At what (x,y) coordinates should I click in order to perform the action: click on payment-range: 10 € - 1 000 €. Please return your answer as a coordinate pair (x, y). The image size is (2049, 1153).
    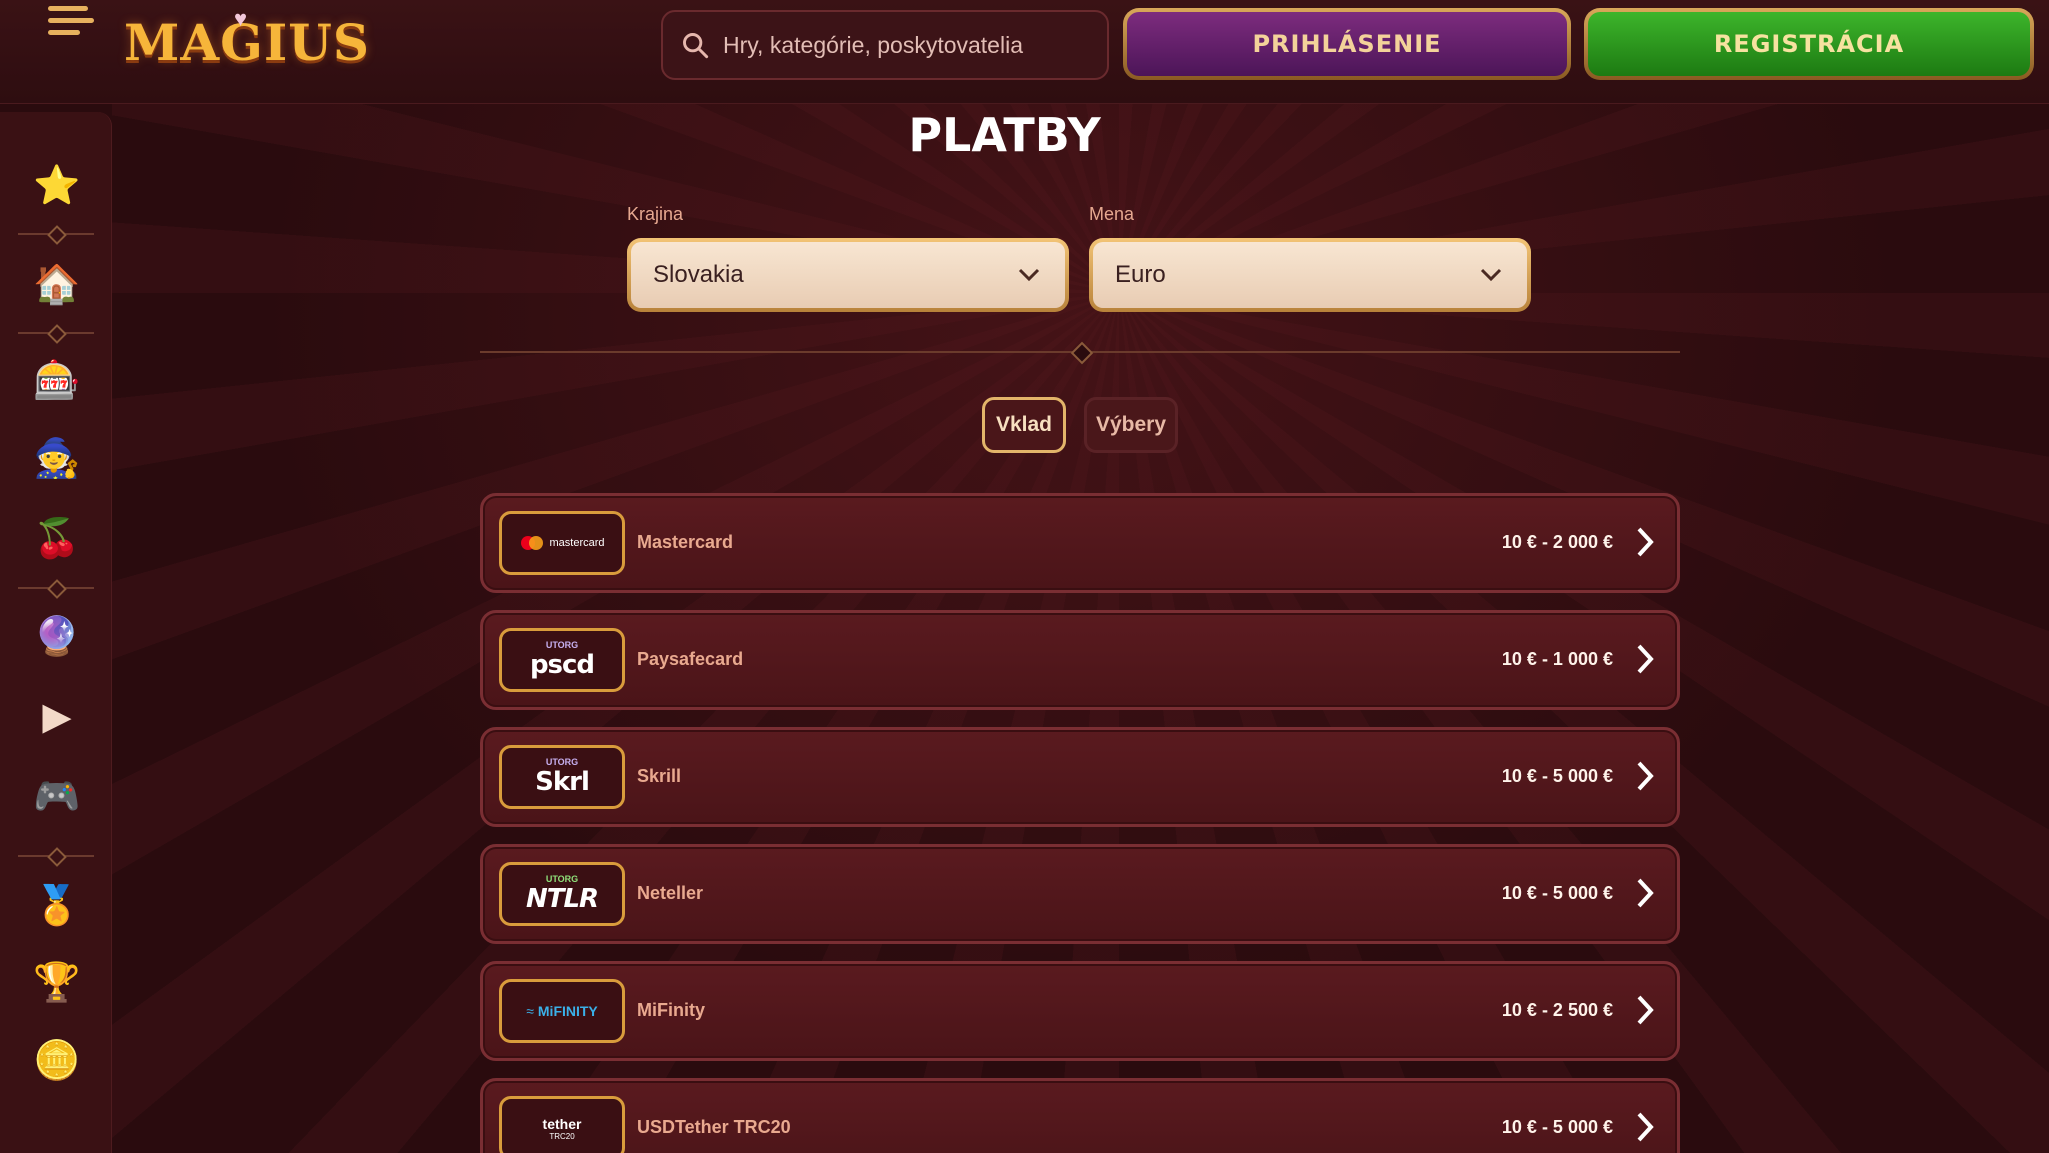
    Looking at the image, I should click on (1557, 659).